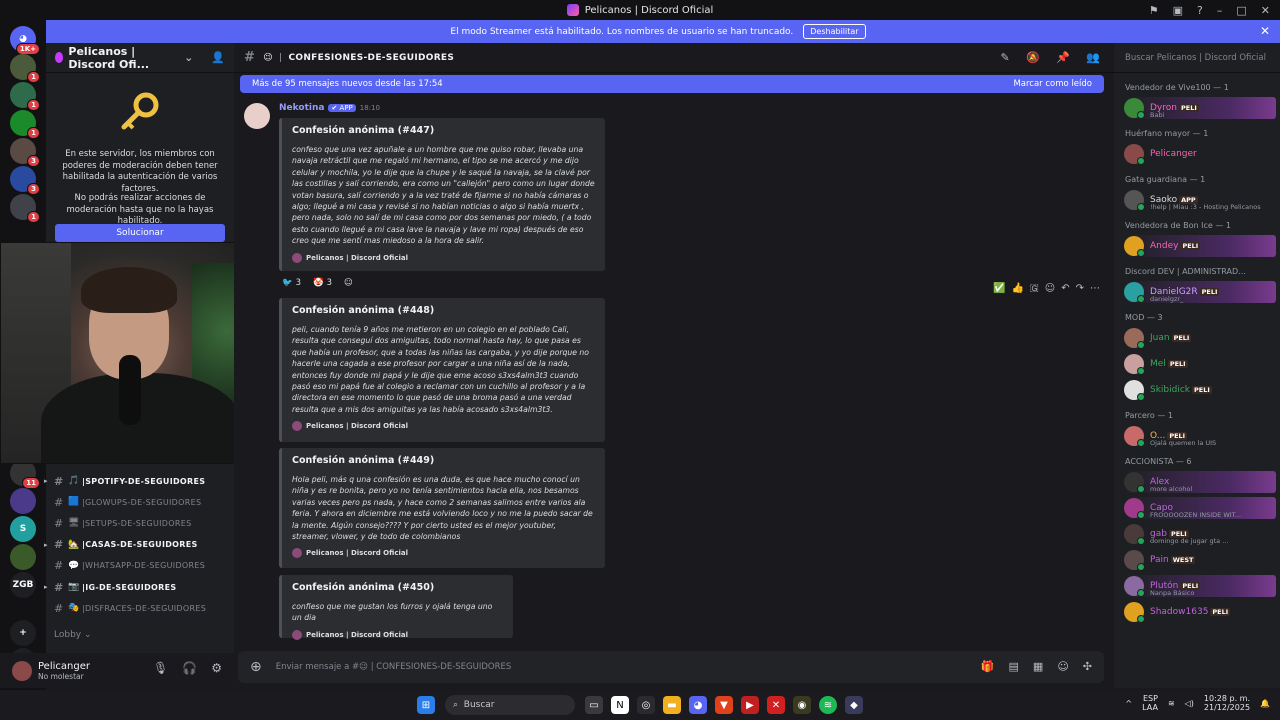 This screenshot has height=720, width=1280. I want to click on channel-item: # 🖥 | SETUPS-DE-SEGUIDORES, so click(144, 523).